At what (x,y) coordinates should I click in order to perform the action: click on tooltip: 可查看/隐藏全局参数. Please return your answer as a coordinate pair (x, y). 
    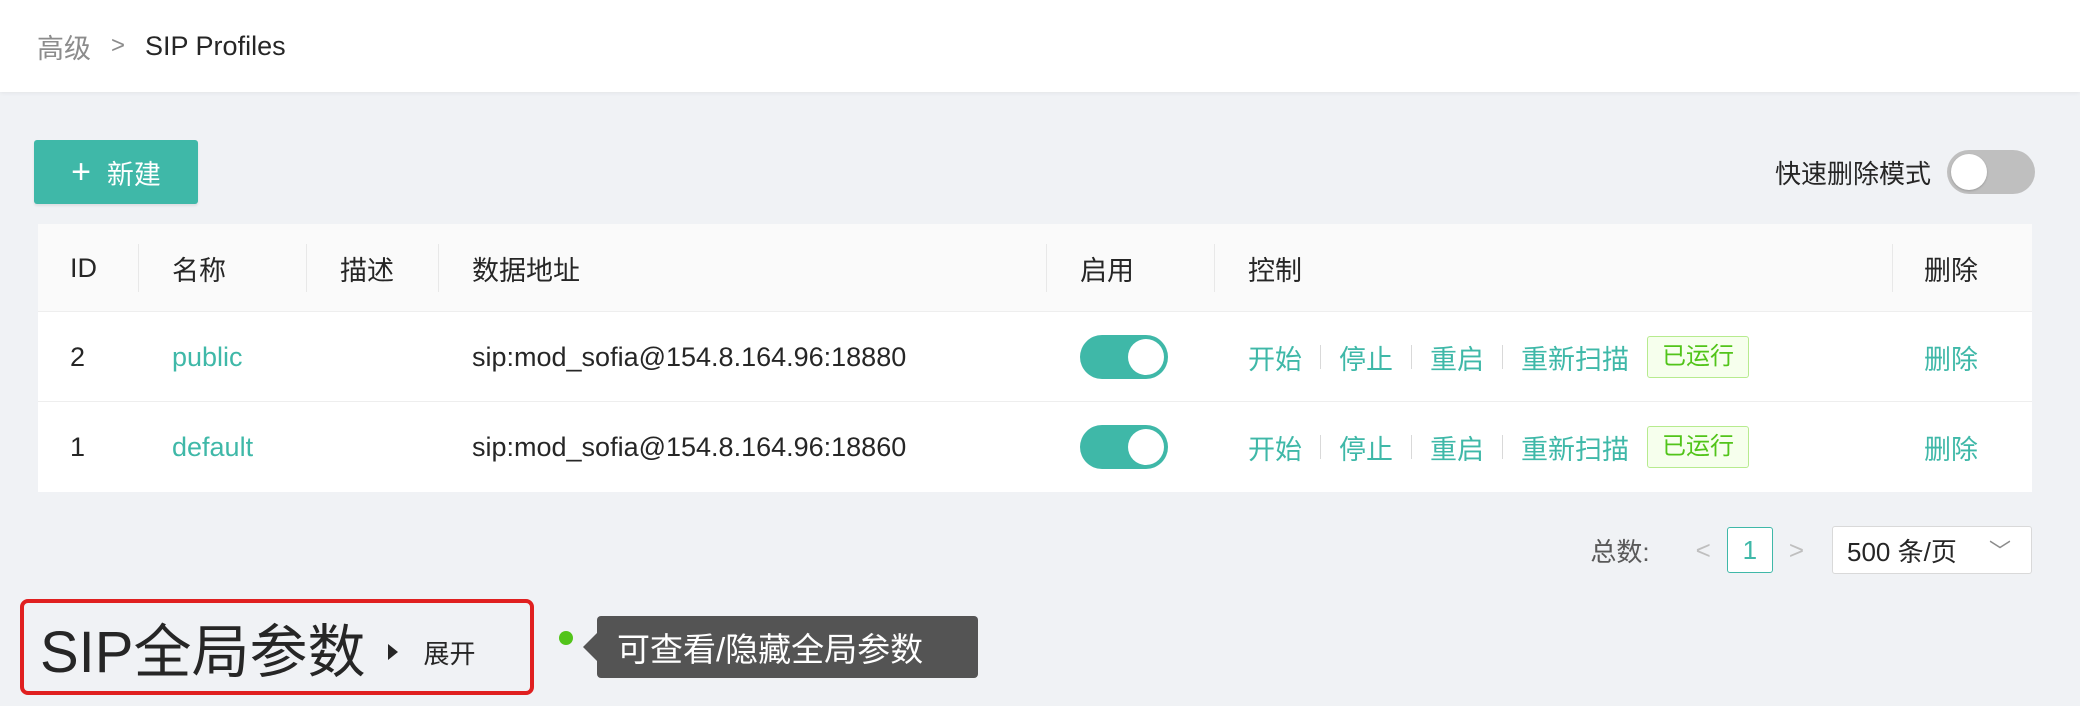
    Looking at the image, I should click on (780, 647).